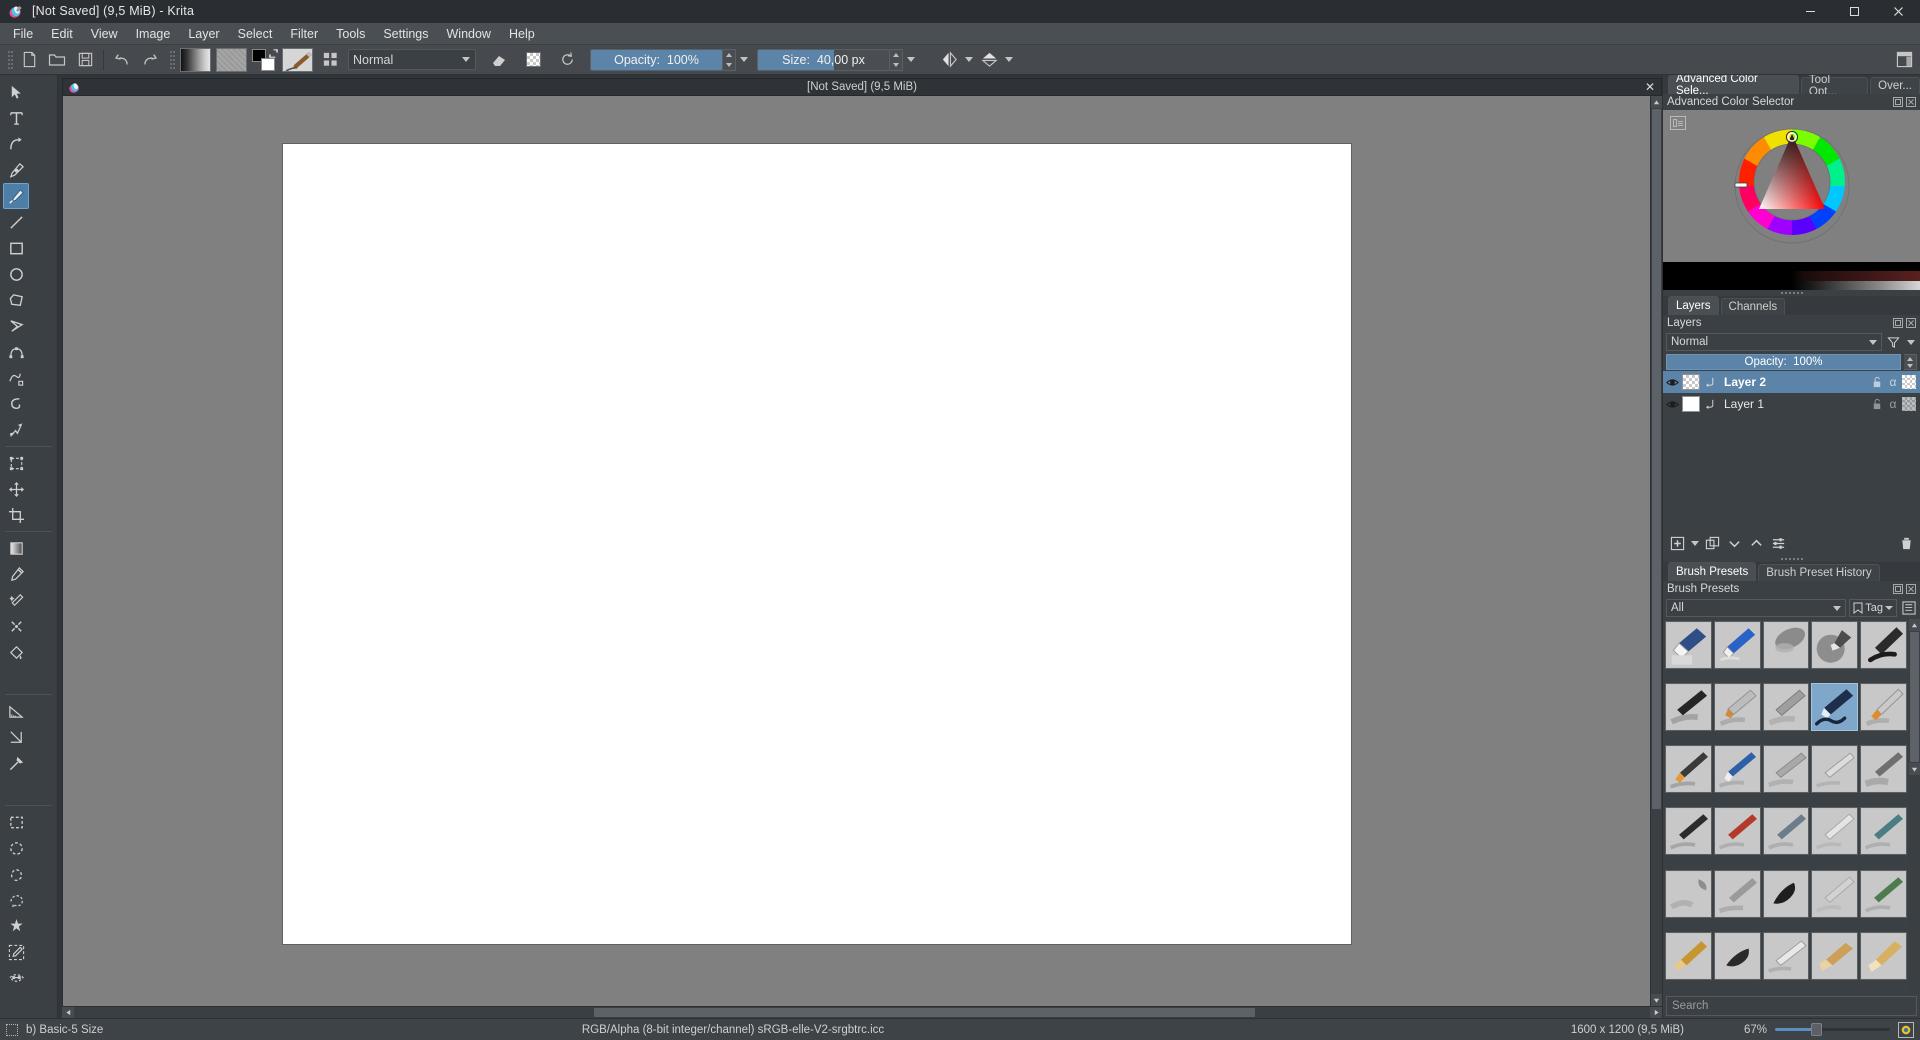 This screenshot has width=1920, height=1040. I want to click on menu-window: Window, so click(469, 34).